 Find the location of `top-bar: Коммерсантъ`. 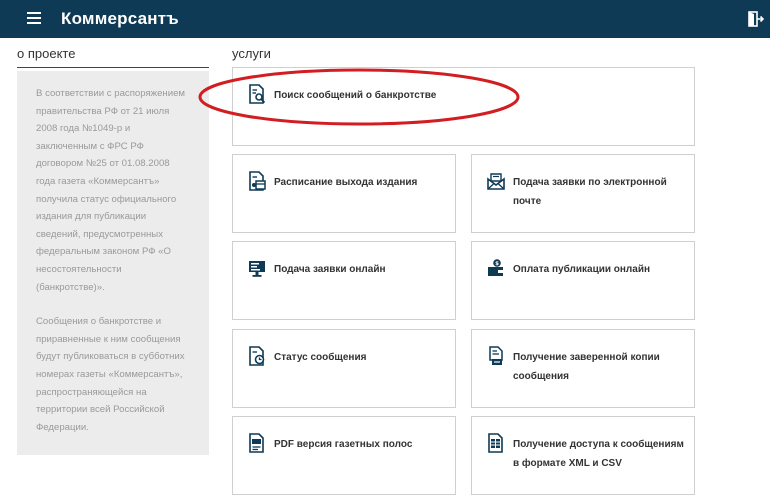

top-bar: Коммерсантъ is located at coordinates (385, 19).